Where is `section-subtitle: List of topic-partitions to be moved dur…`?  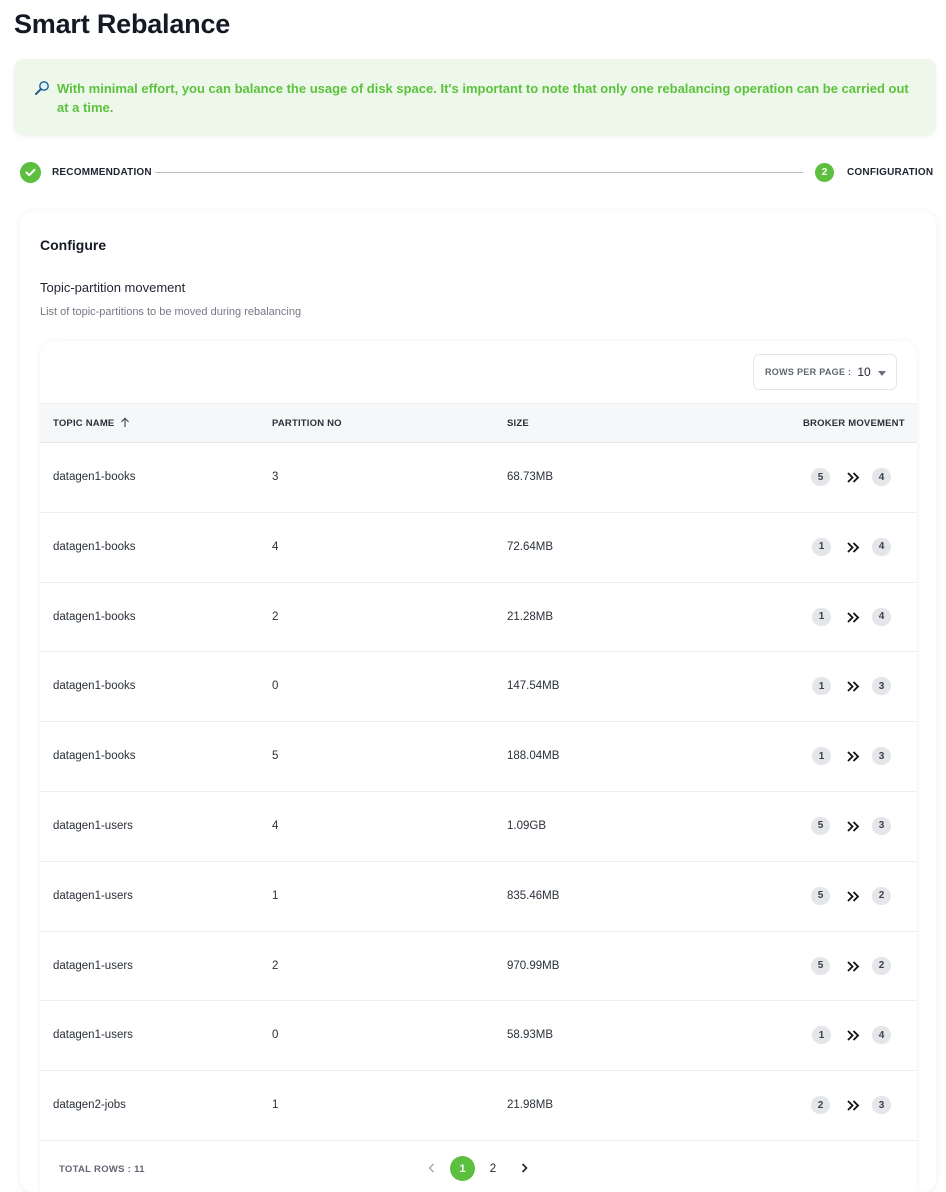
section-subtitle: List of topic-partitions to be moved dur… is located at coordinates (171, 312).